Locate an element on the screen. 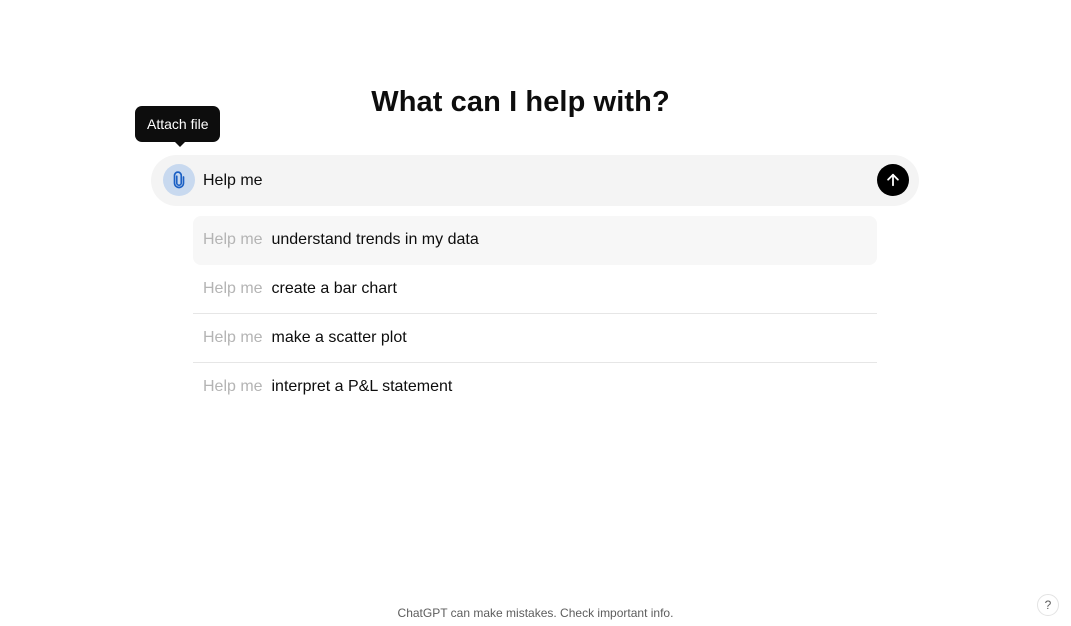 The width and height of the screenshot is (1071, 626). suggestion-item: Help me understand trends in my data is located at coordinates (535, 240).